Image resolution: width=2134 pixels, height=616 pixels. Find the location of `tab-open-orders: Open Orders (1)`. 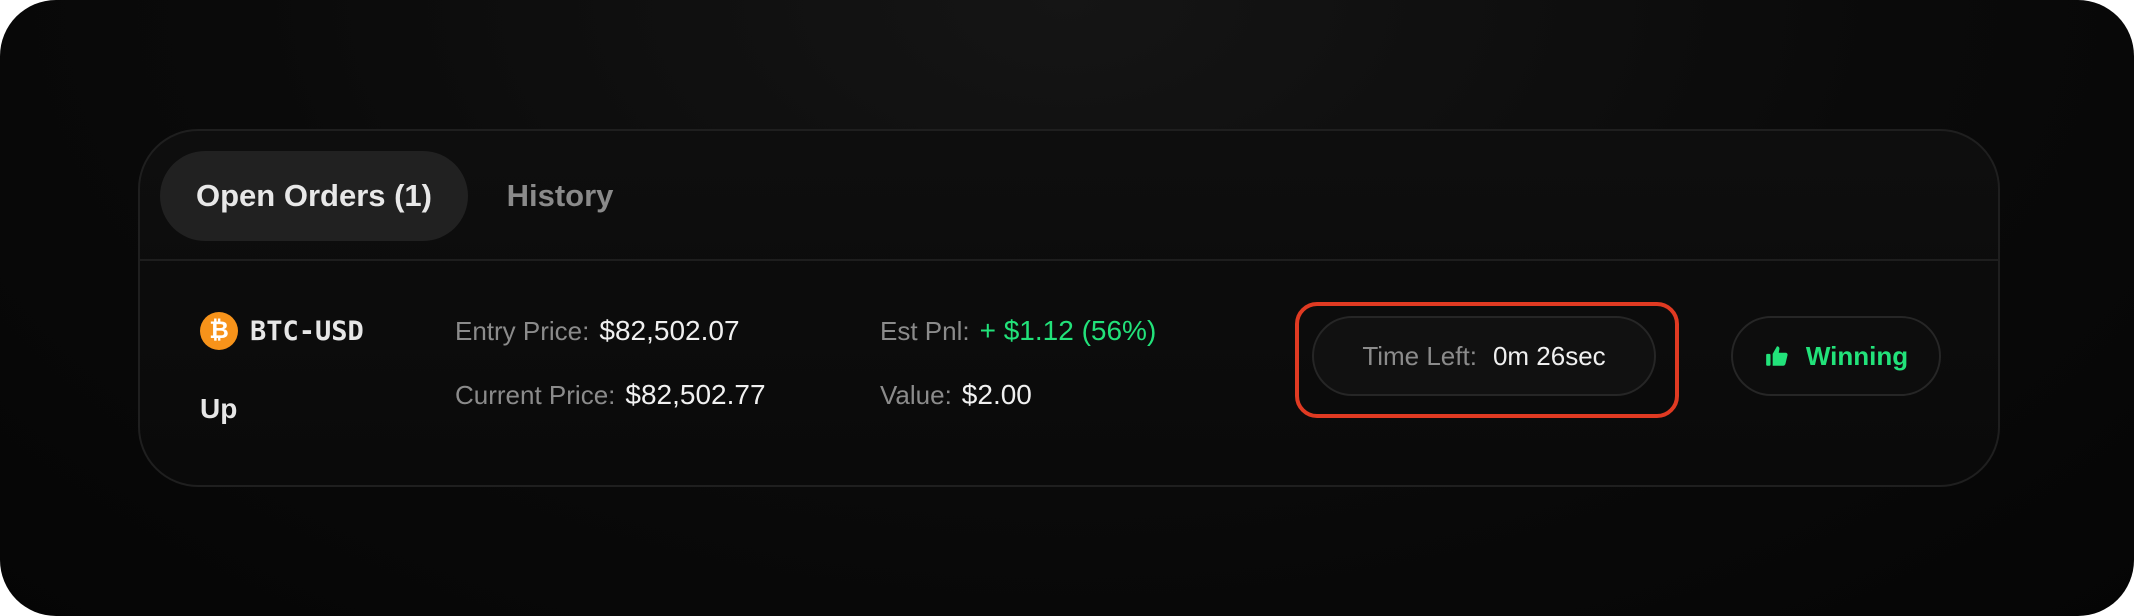

tab-open-orders: Open Orders (1) is located at coordinates (314, 196).